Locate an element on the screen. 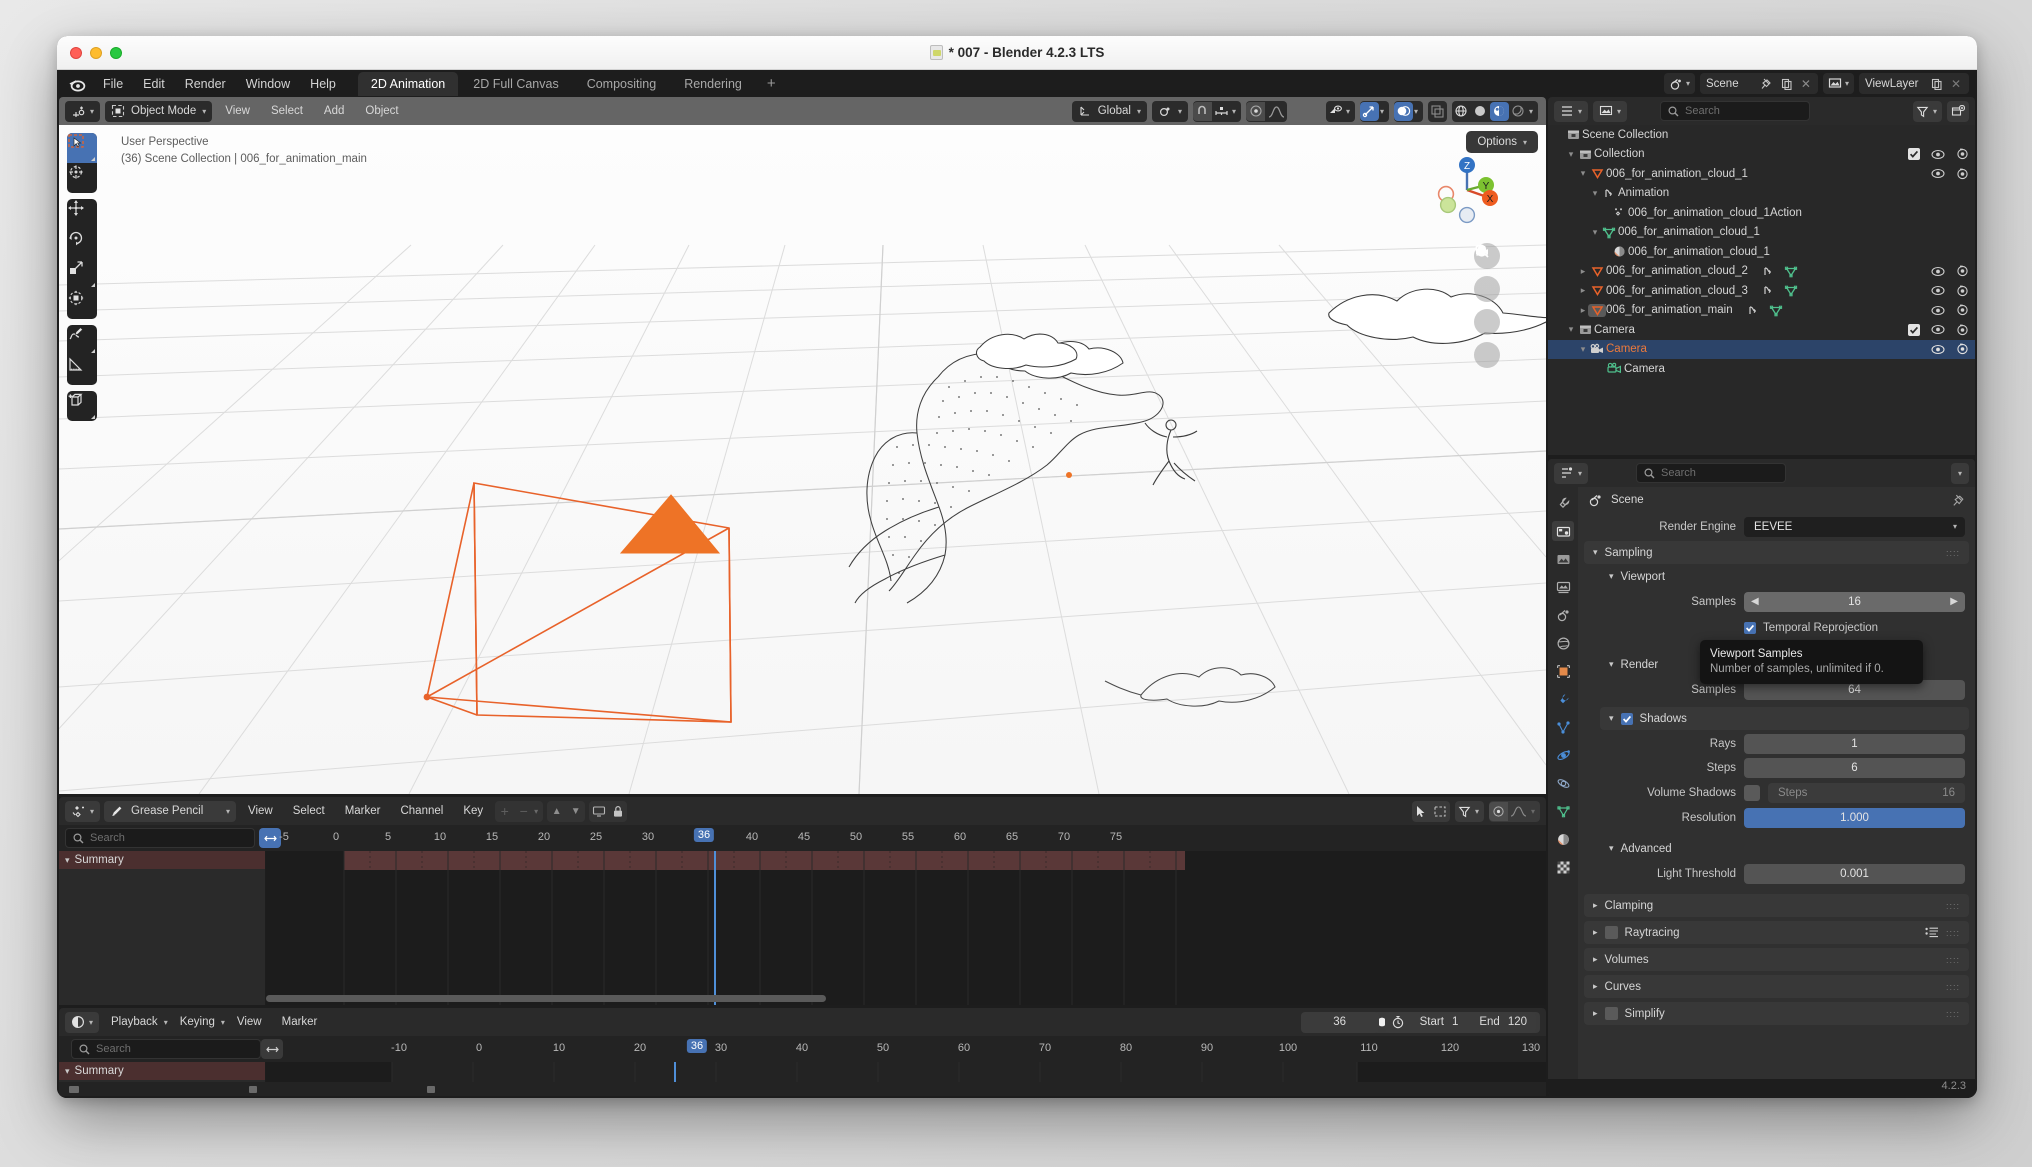  panel-simplify-header: ▸ Simplify :::: is located at coordinates (1776, 1013).